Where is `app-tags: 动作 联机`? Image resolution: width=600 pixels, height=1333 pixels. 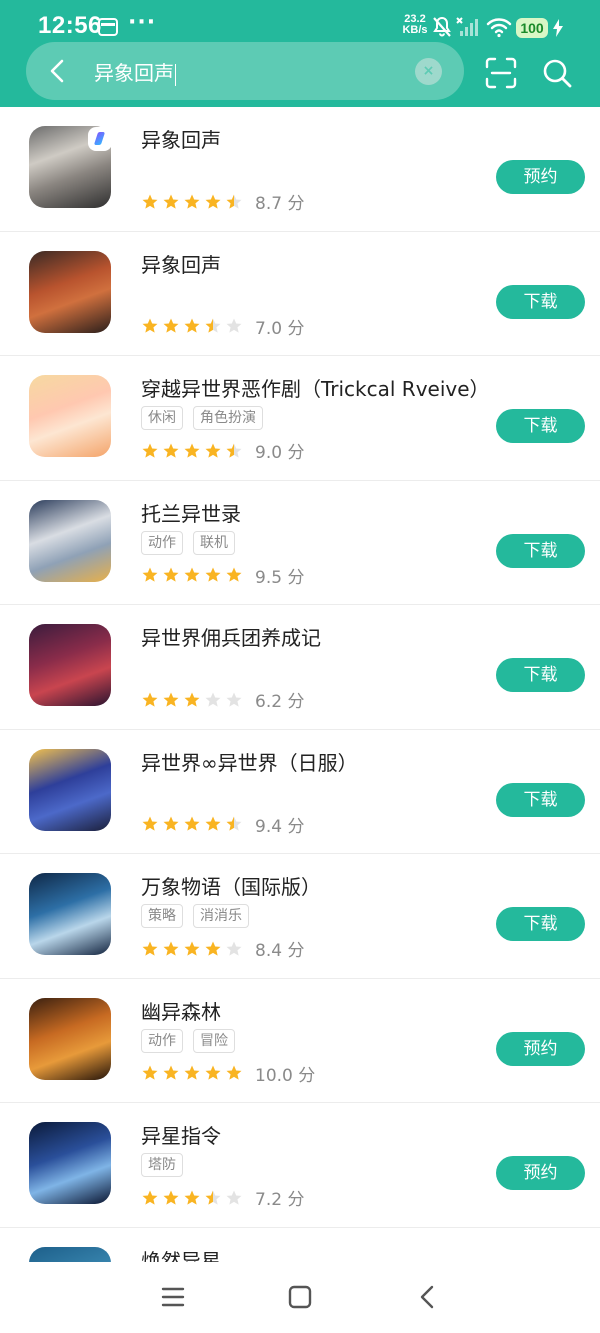 app-tags: 动作 联机 is located at coordinates (188, 542).